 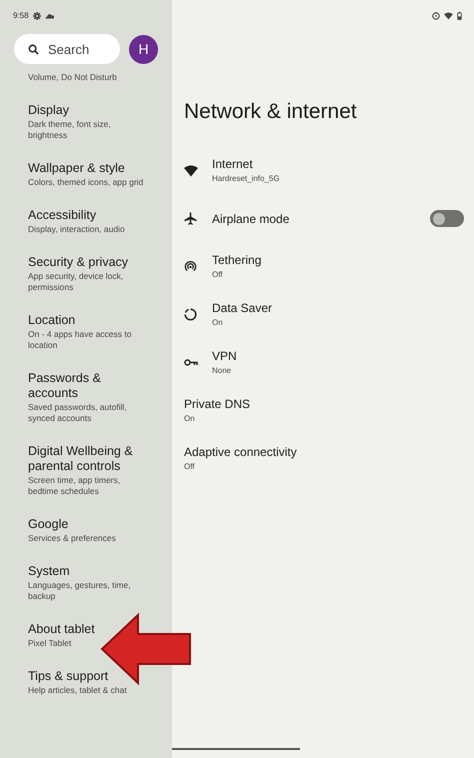 What do you see at coordinates (87, 320) in the screenshot?
I see `menu-item-title: Location` at bounding box center [87, 320].